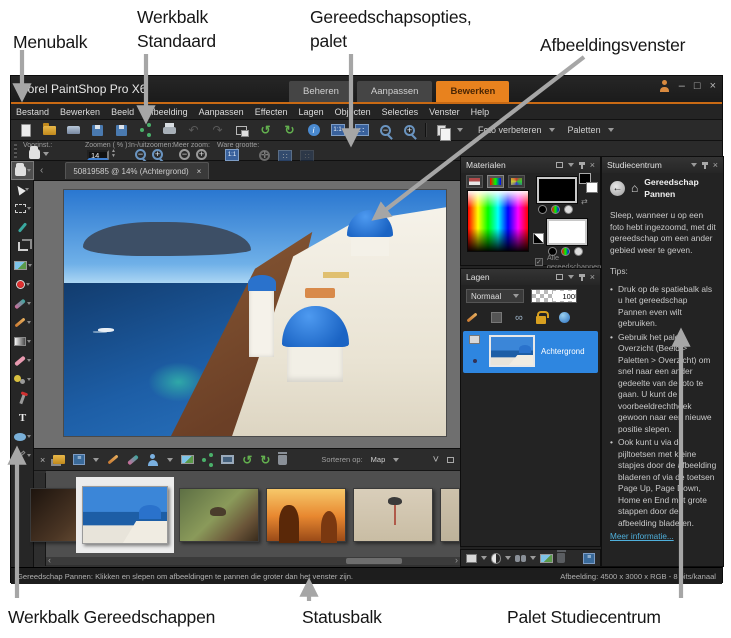 This screenshot has height=638, width=731. I want to click on layer-row-achtergrond: Achtergrond, so click(530, 352).